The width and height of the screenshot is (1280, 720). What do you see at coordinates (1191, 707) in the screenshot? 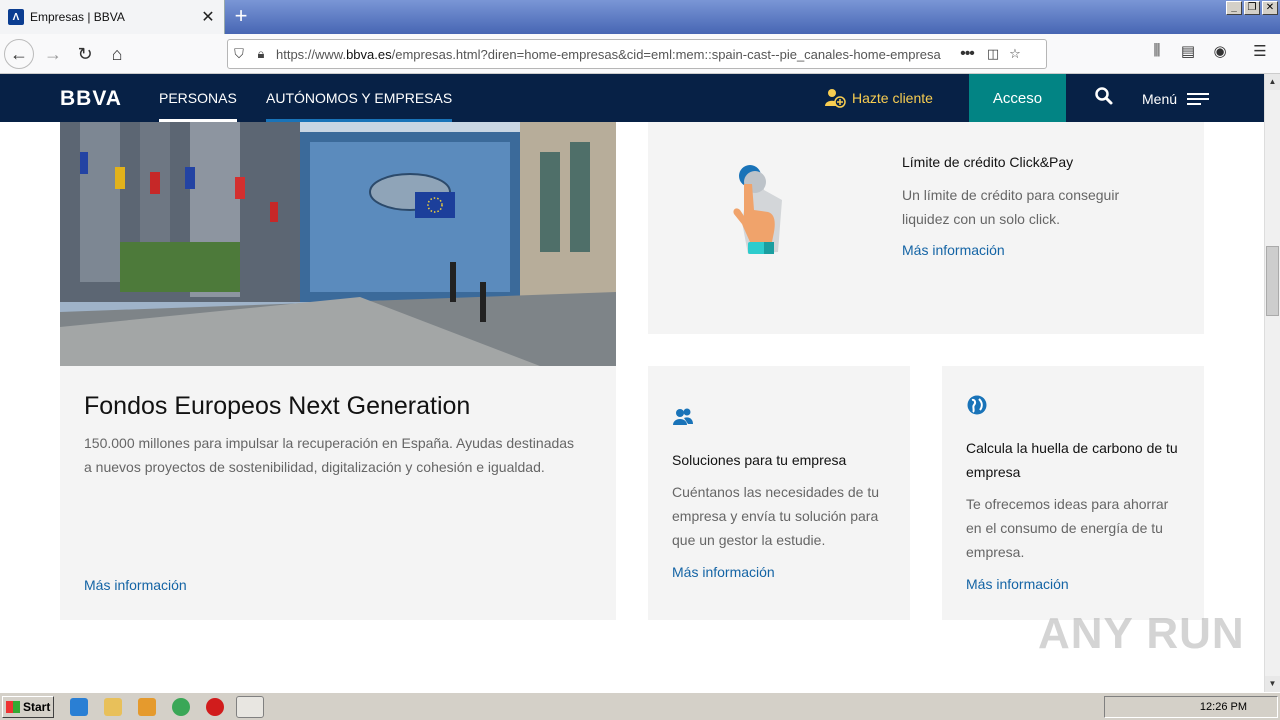
I see `system-tray: 12:26 PM` at bounding box center [1191, 707].